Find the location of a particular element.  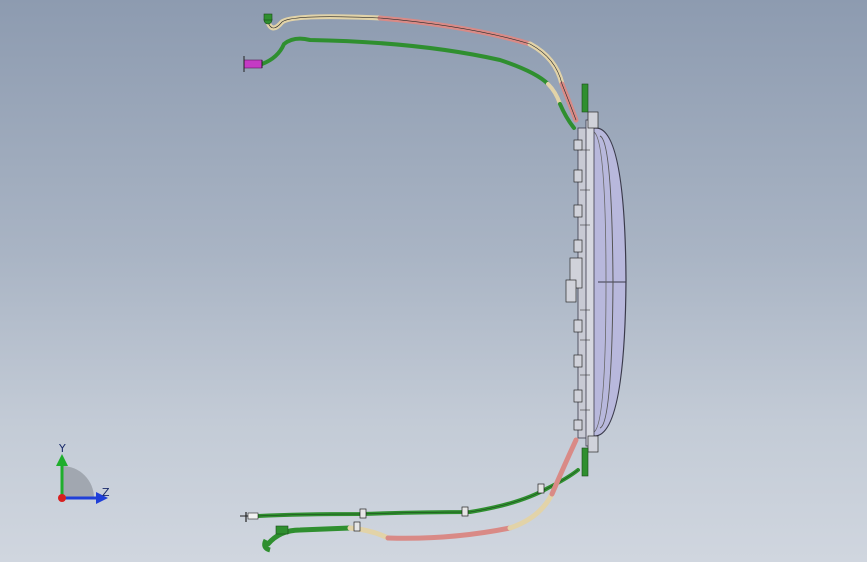

upper-hose-outer is located at coordinates (422, 68).